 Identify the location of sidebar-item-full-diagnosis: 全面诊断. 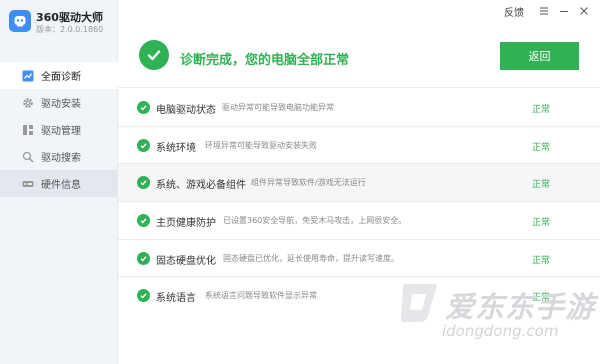
(59, 75).